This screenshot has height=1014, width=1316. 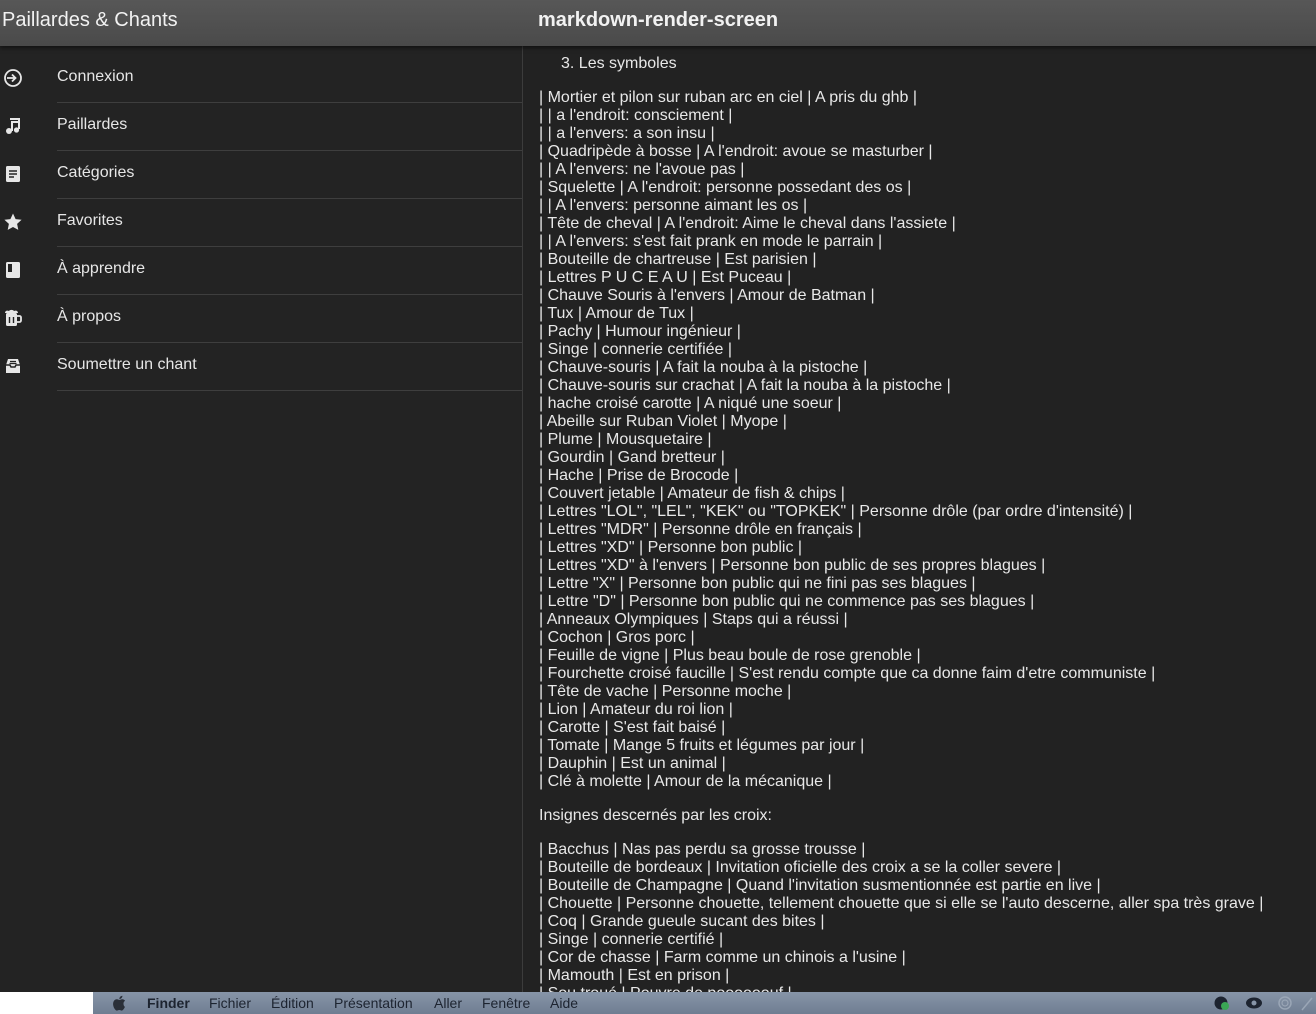 What do you see at coordinates (13, 270) in the screenshot?
I see `book-icon` at bounding box center [13, 270].